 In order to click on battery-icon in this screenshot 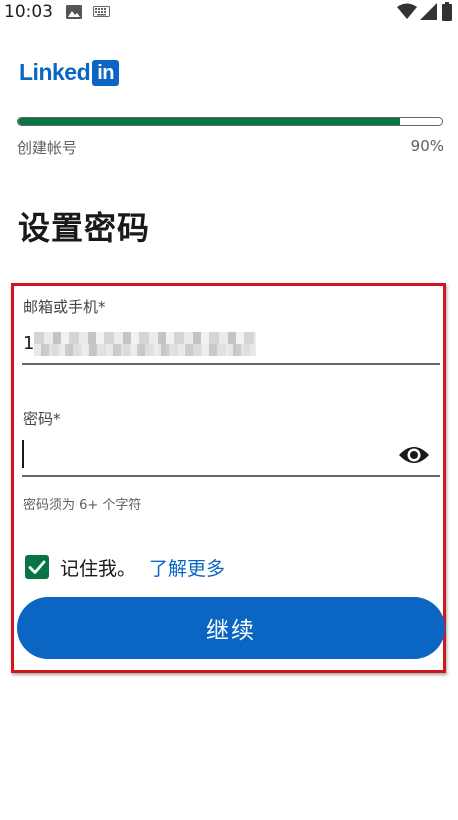, I will do `click(447, 11)`.